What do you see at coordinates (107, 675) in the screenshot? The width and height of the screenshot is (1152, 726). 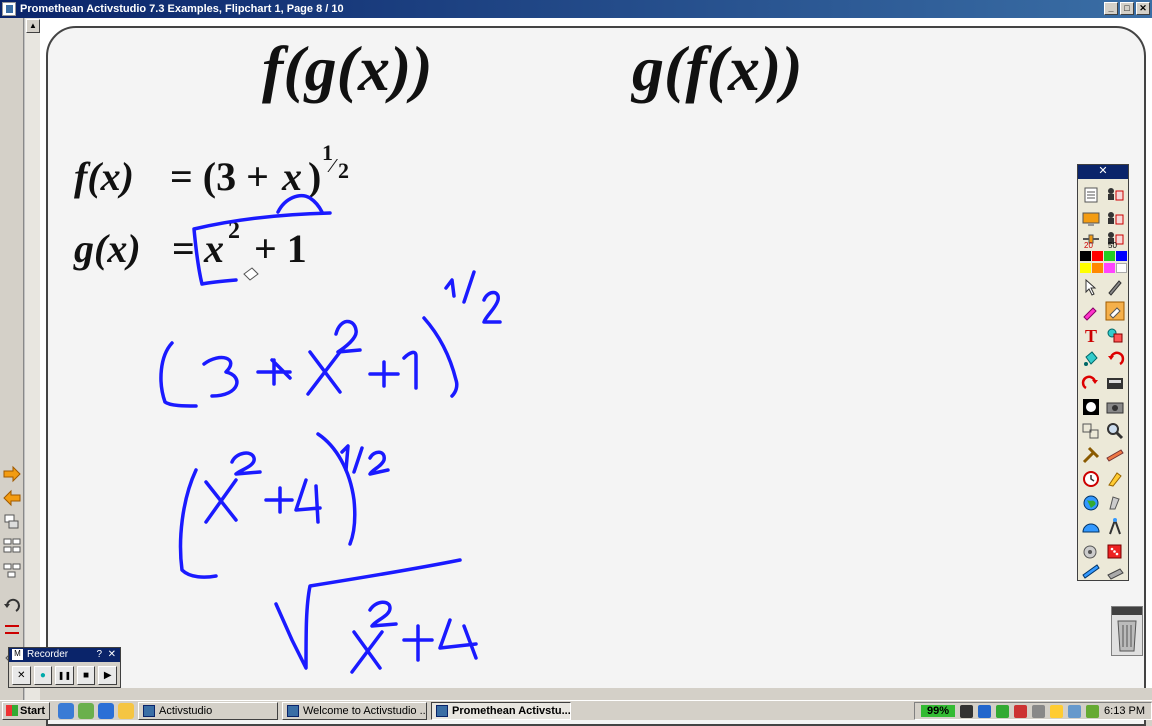 I see `recorder-play-button: ▶` at bounding box center [107, 675].